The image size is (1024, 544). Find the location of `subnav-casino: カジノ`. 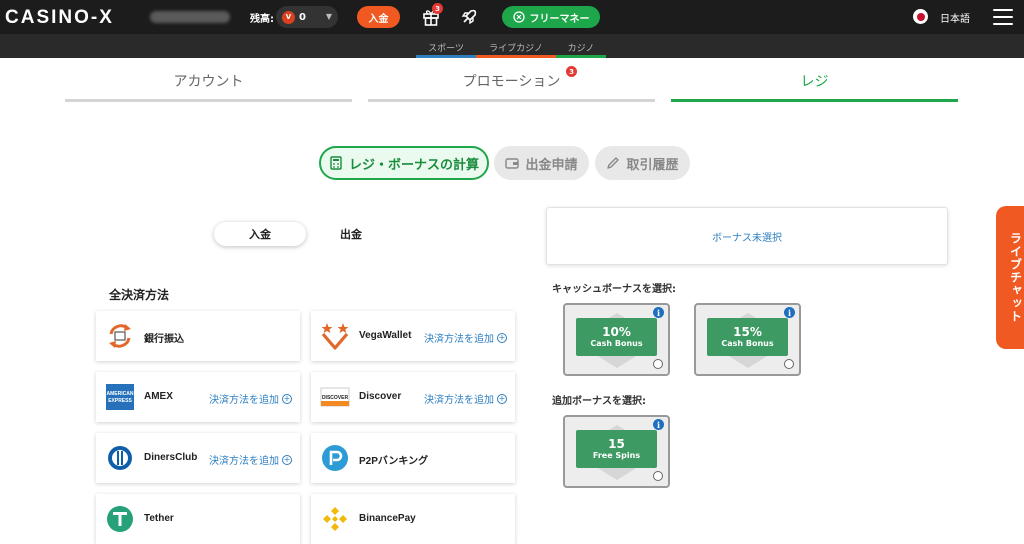

subnav-casino: カジノ is located at coordinates (581, 47).